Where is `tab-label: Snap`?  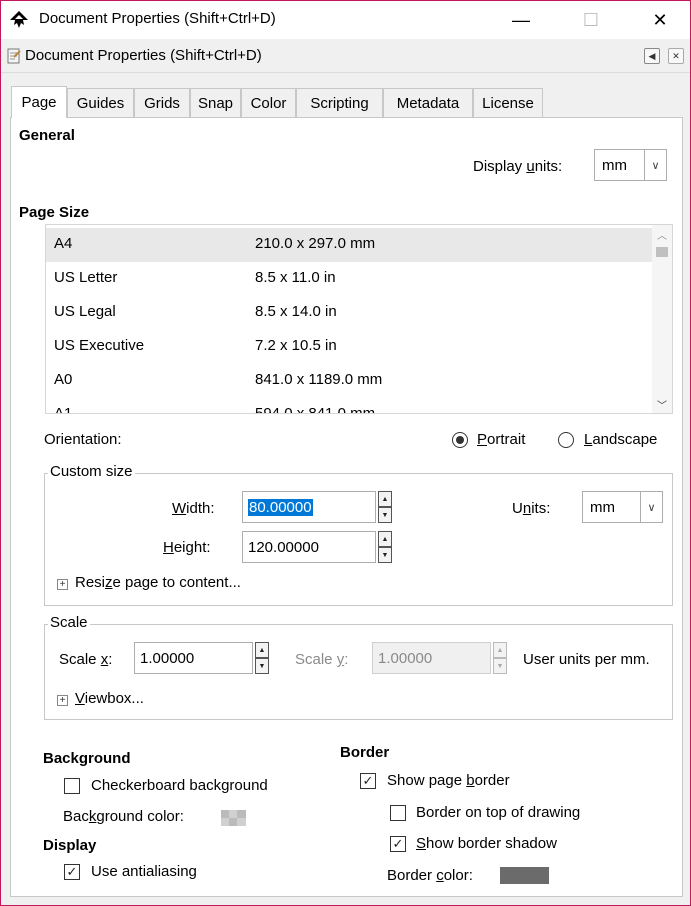
tab-label: Snap is located at coordinates (215, 103).